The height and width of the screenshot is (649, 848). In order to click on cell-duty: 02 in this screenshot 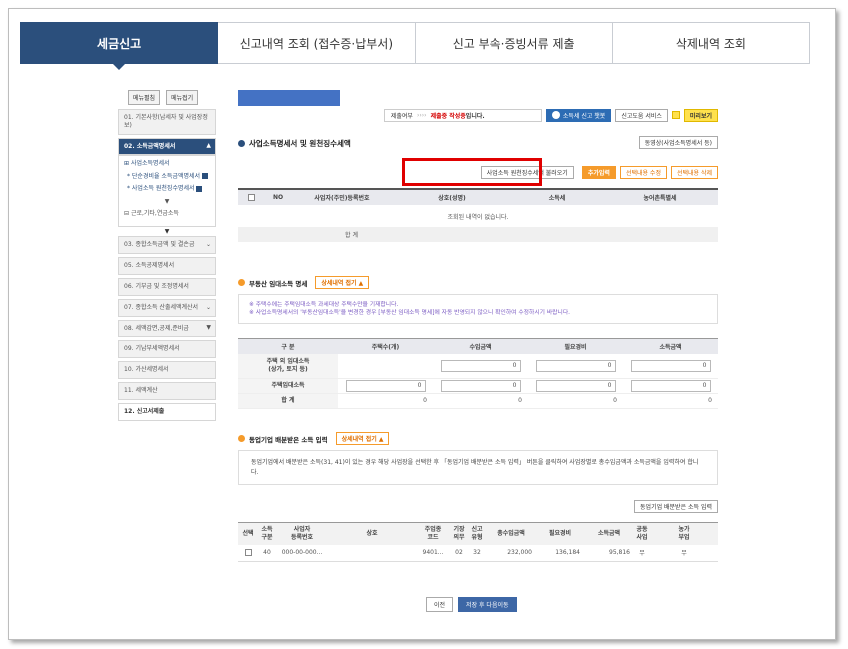, I will do `click(459, 553)`.